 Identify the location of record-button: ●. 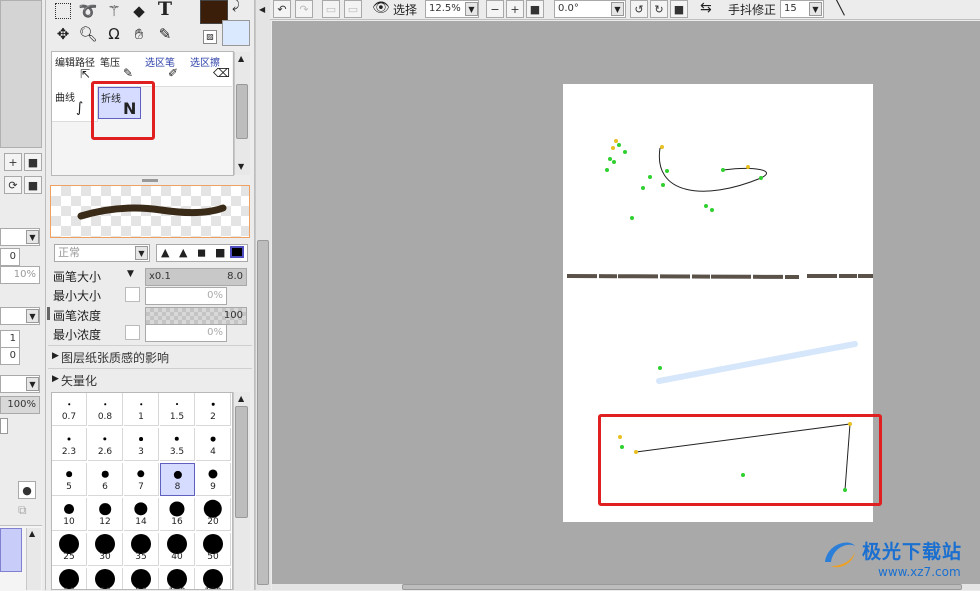
(27, 490).